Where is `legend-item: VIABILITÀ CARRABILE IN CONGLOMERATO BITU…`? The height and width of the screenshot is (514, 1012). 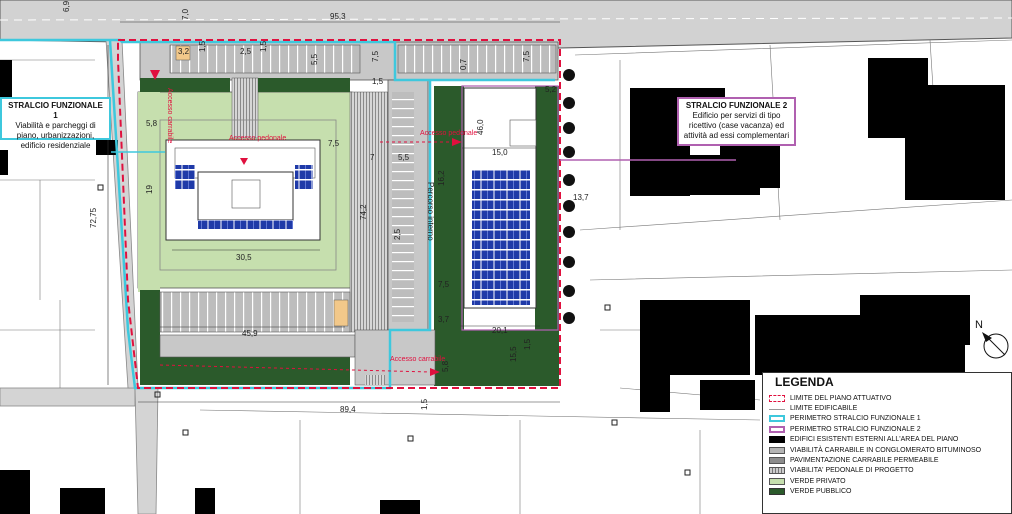 legend-item: VIABILITÀ CARRABILE IN CONGLOMERATO BITU… is located at coordinates (875, 450).